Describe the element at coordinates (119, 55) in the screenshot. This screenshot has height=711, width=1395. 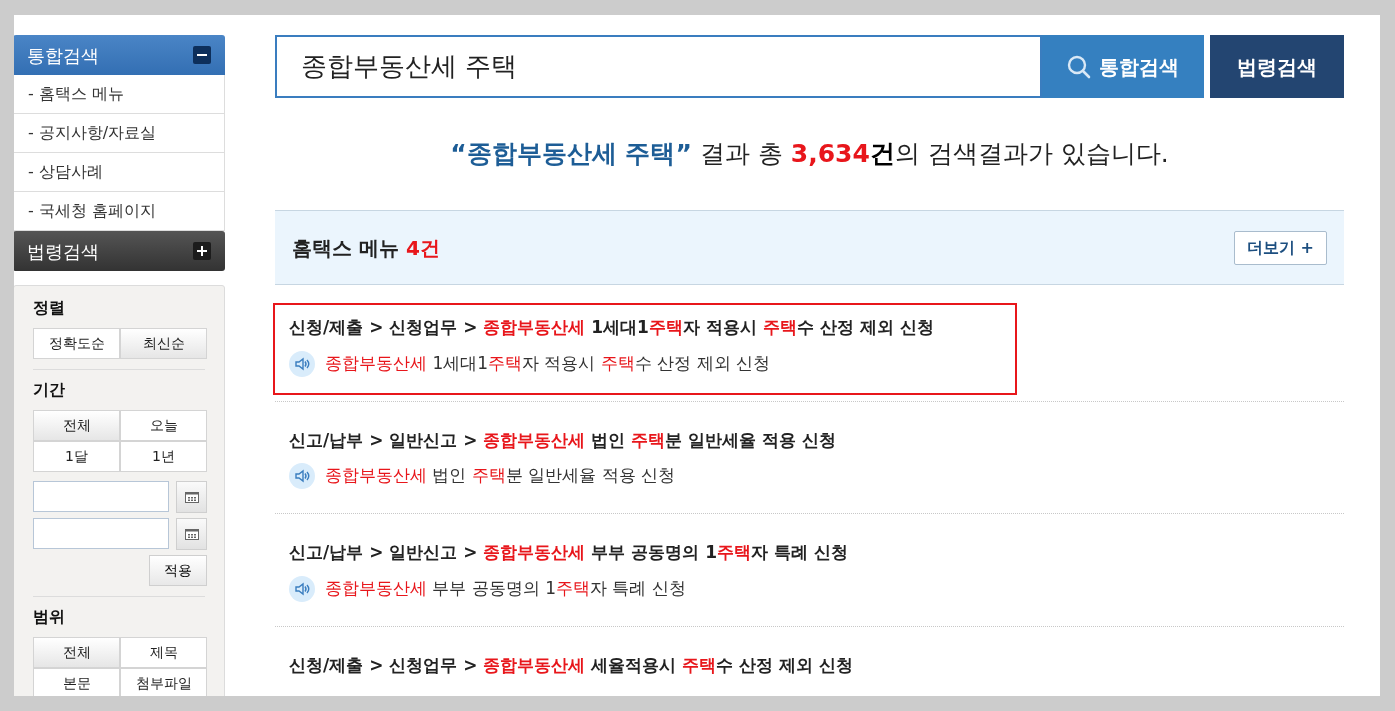
I see `sidebar-header: 통합검색` at that location.